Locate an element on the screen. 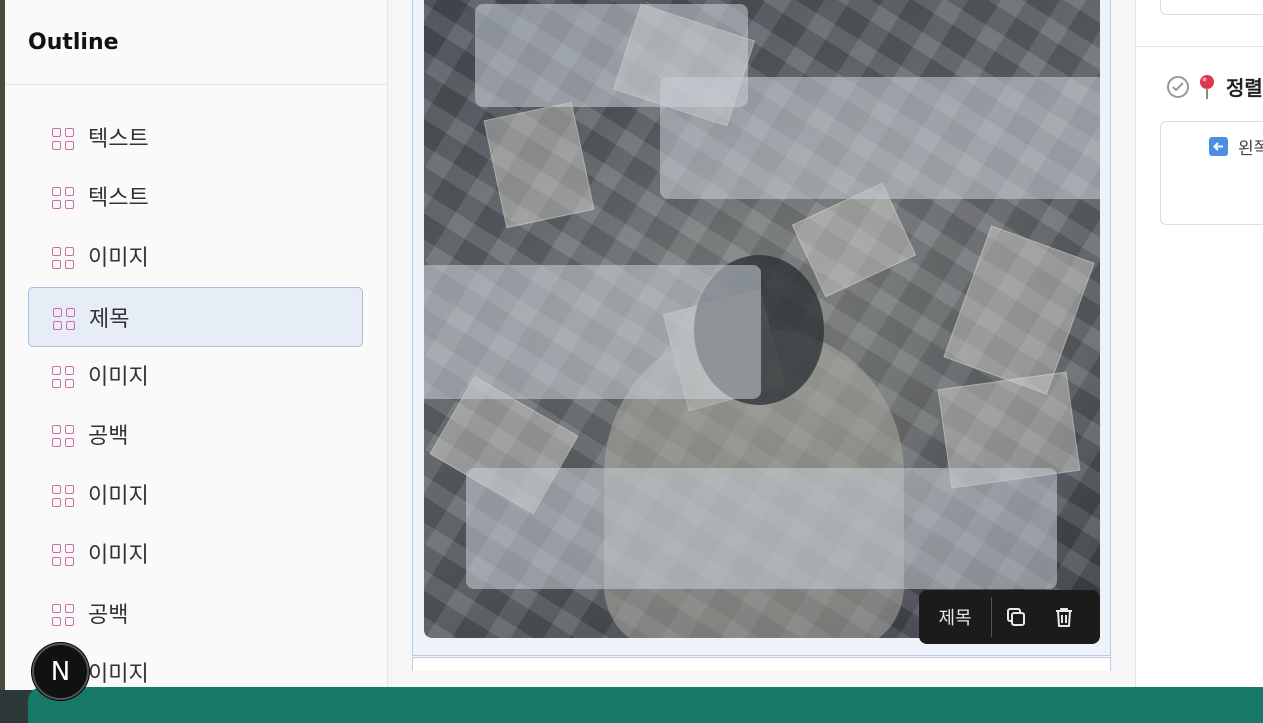 The width and height of the screenshot is (1263, 723). align-left-option: 왼쪽 is located at coordinates (1236, 146).